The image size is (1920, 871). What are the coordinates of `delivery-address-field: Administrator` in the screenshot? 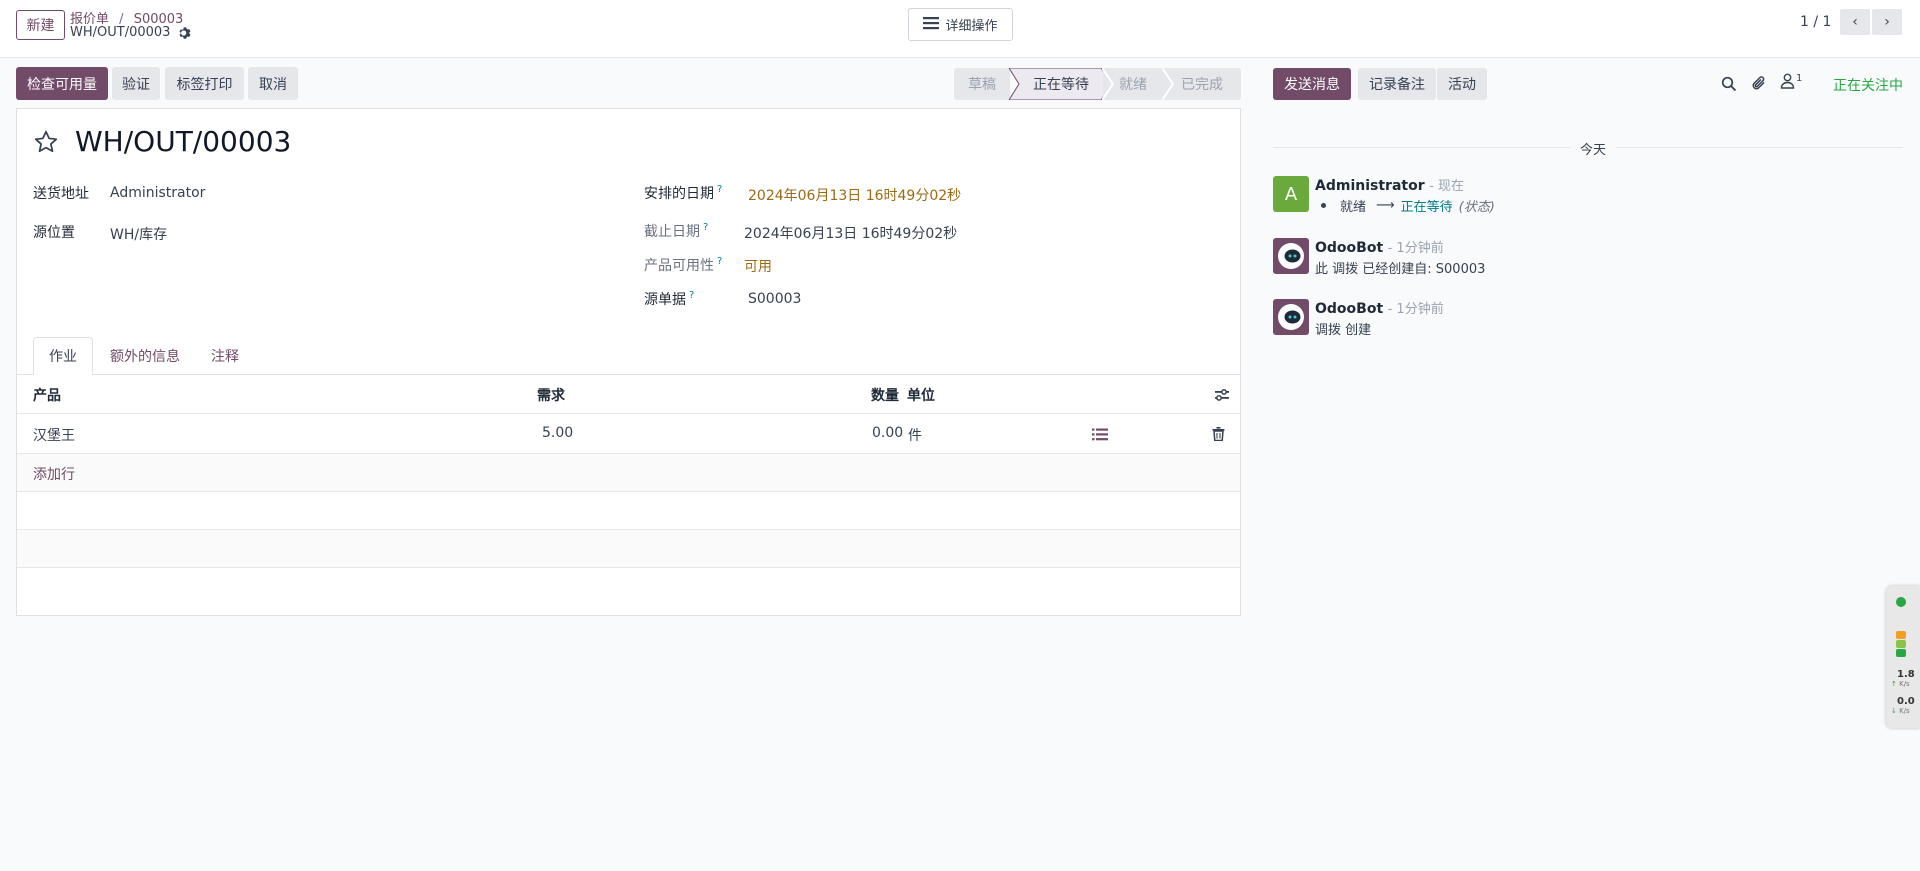 It's located at (157, 193).